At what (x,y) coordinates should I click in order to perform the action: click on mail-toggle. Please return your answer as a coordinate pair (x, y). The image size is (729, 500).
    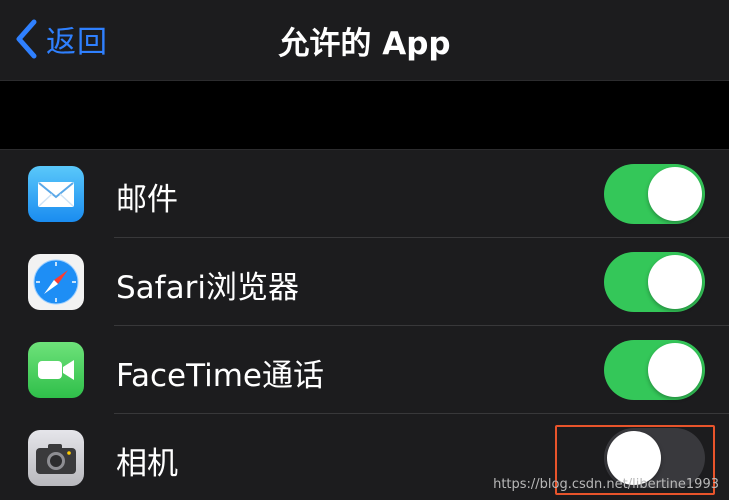
    Looking at the image, I should click on (654, 194).